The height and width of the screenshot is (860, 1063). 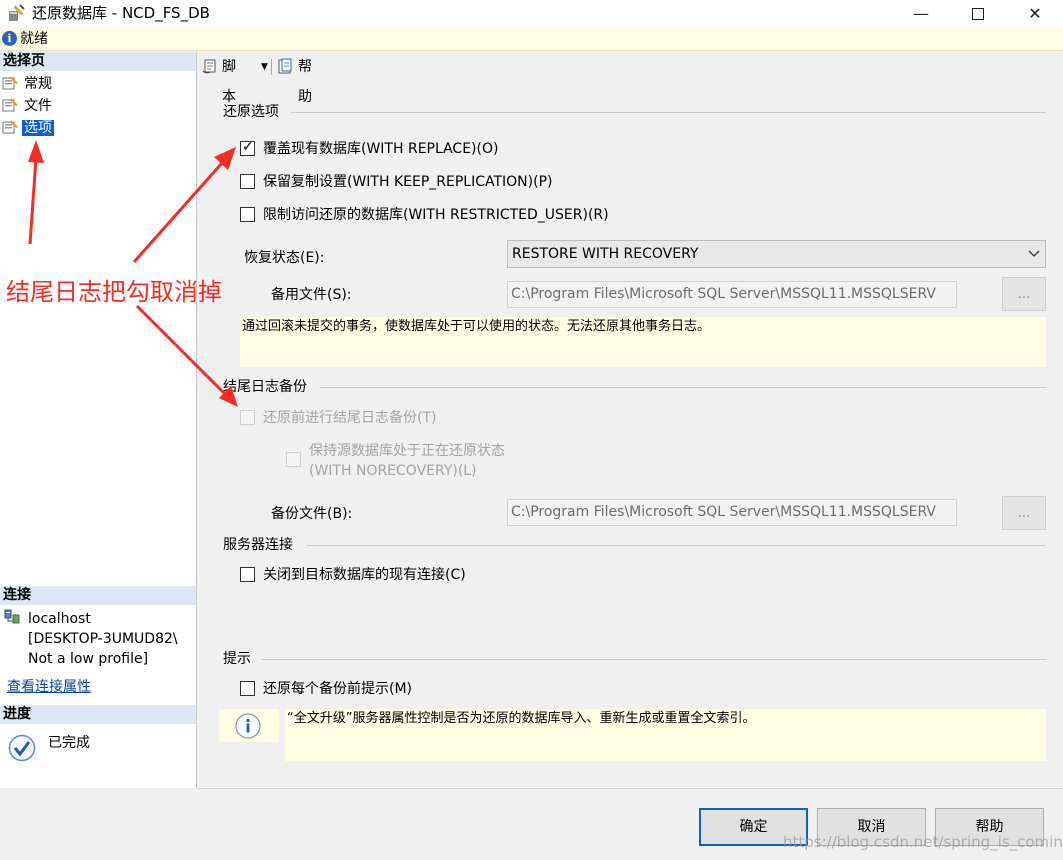 I want to click on connection-host: [DESKTOP-3UMUD82\, so click(x=103, y=639).